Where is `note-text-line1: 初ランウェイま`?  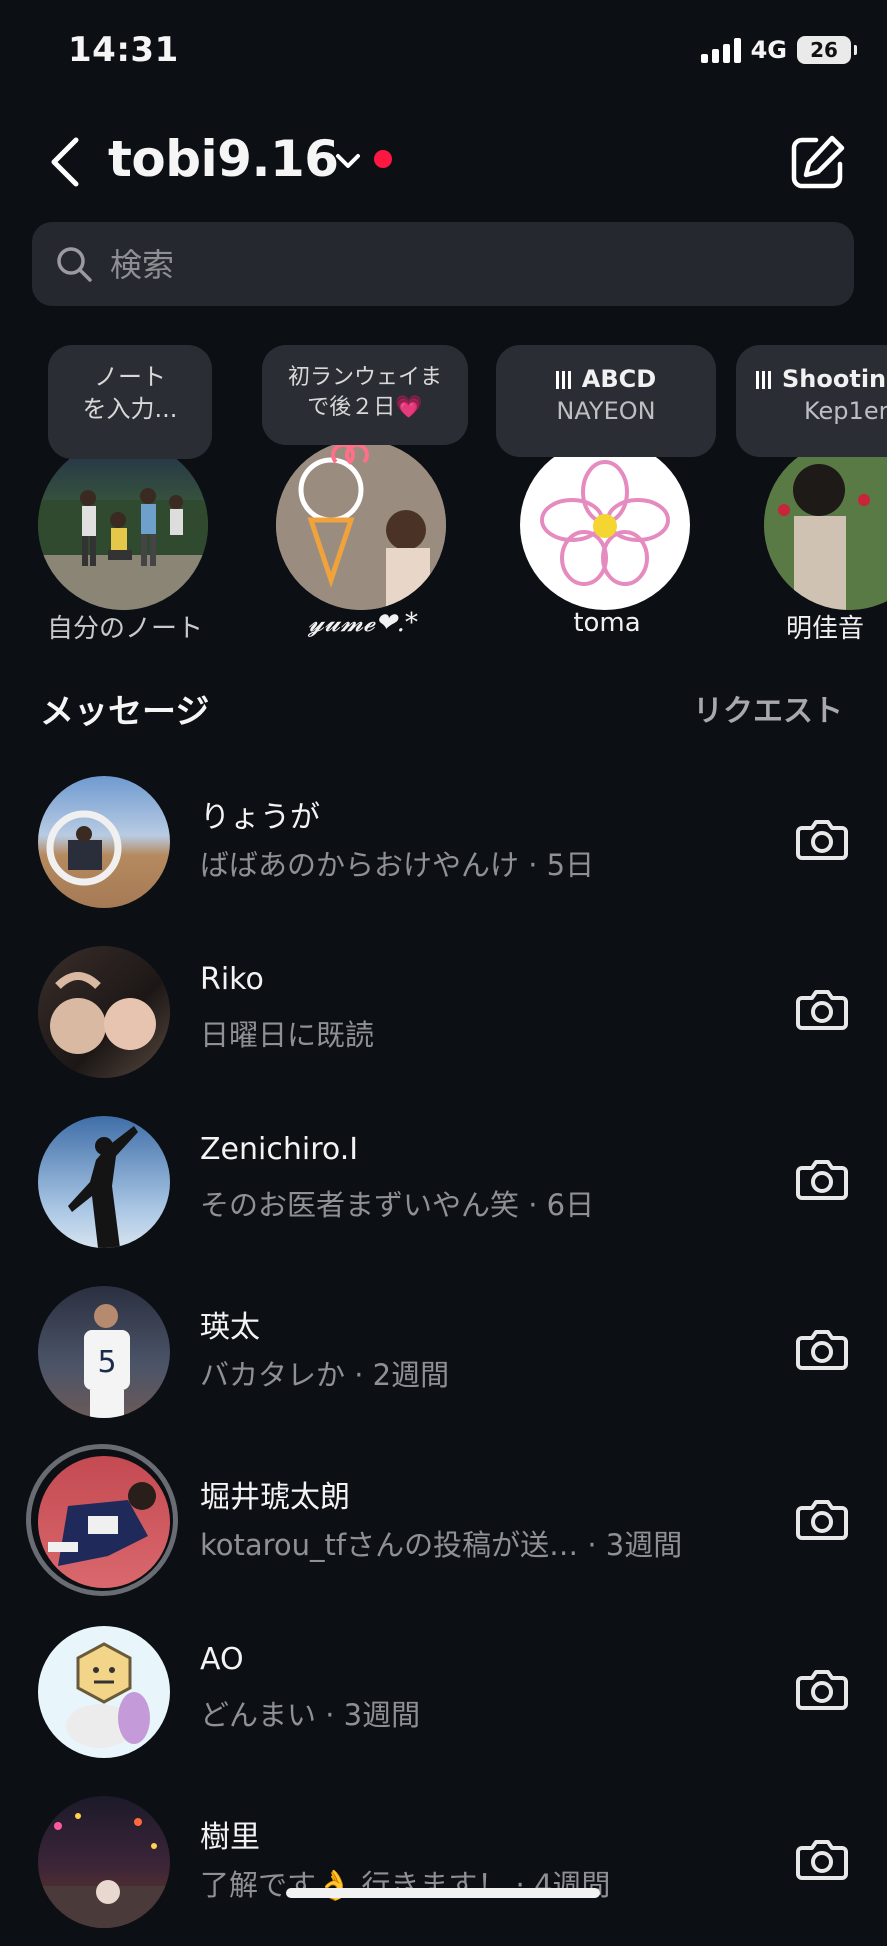
note-text-line1: 初ランウェイま is located at coordinates (364, 377).